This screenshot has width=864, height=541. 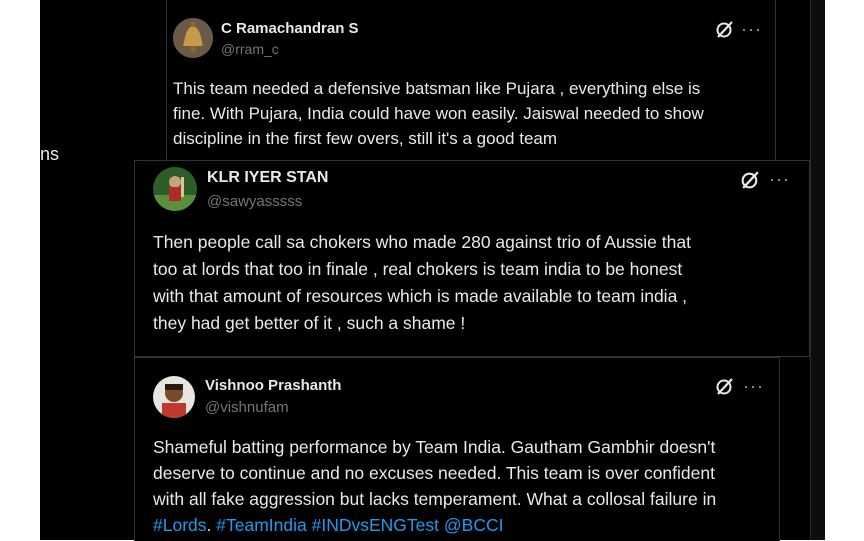 I want to click on person-avatar-icon, so click(x=174, y=397).